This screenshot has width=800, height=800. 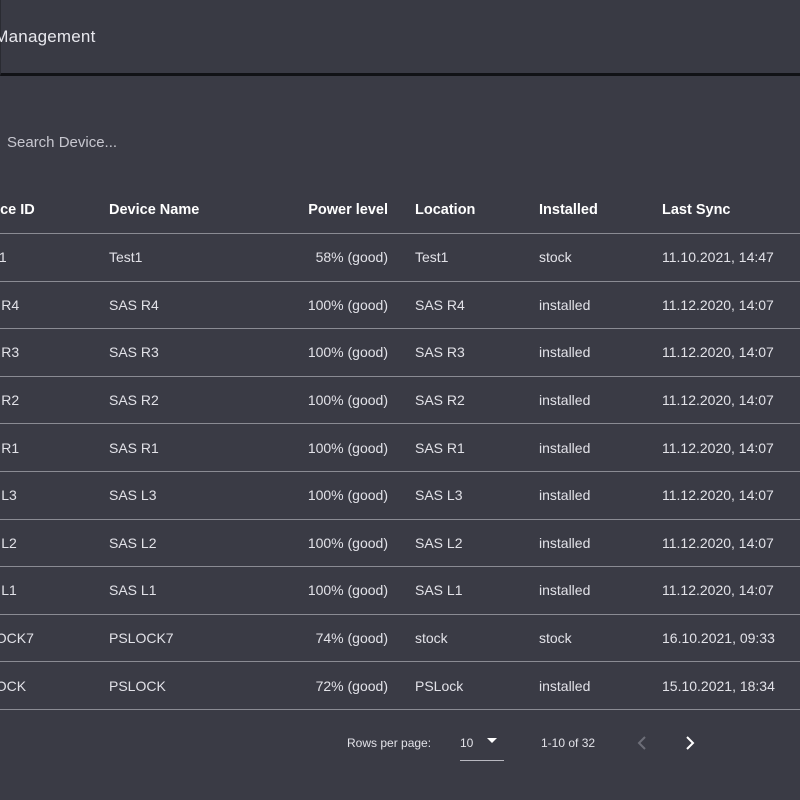 What do you see at coordinates (482, 743) in the screenshot?
I see `rows-per-page-select: 10` at bounding box center [482, 743].